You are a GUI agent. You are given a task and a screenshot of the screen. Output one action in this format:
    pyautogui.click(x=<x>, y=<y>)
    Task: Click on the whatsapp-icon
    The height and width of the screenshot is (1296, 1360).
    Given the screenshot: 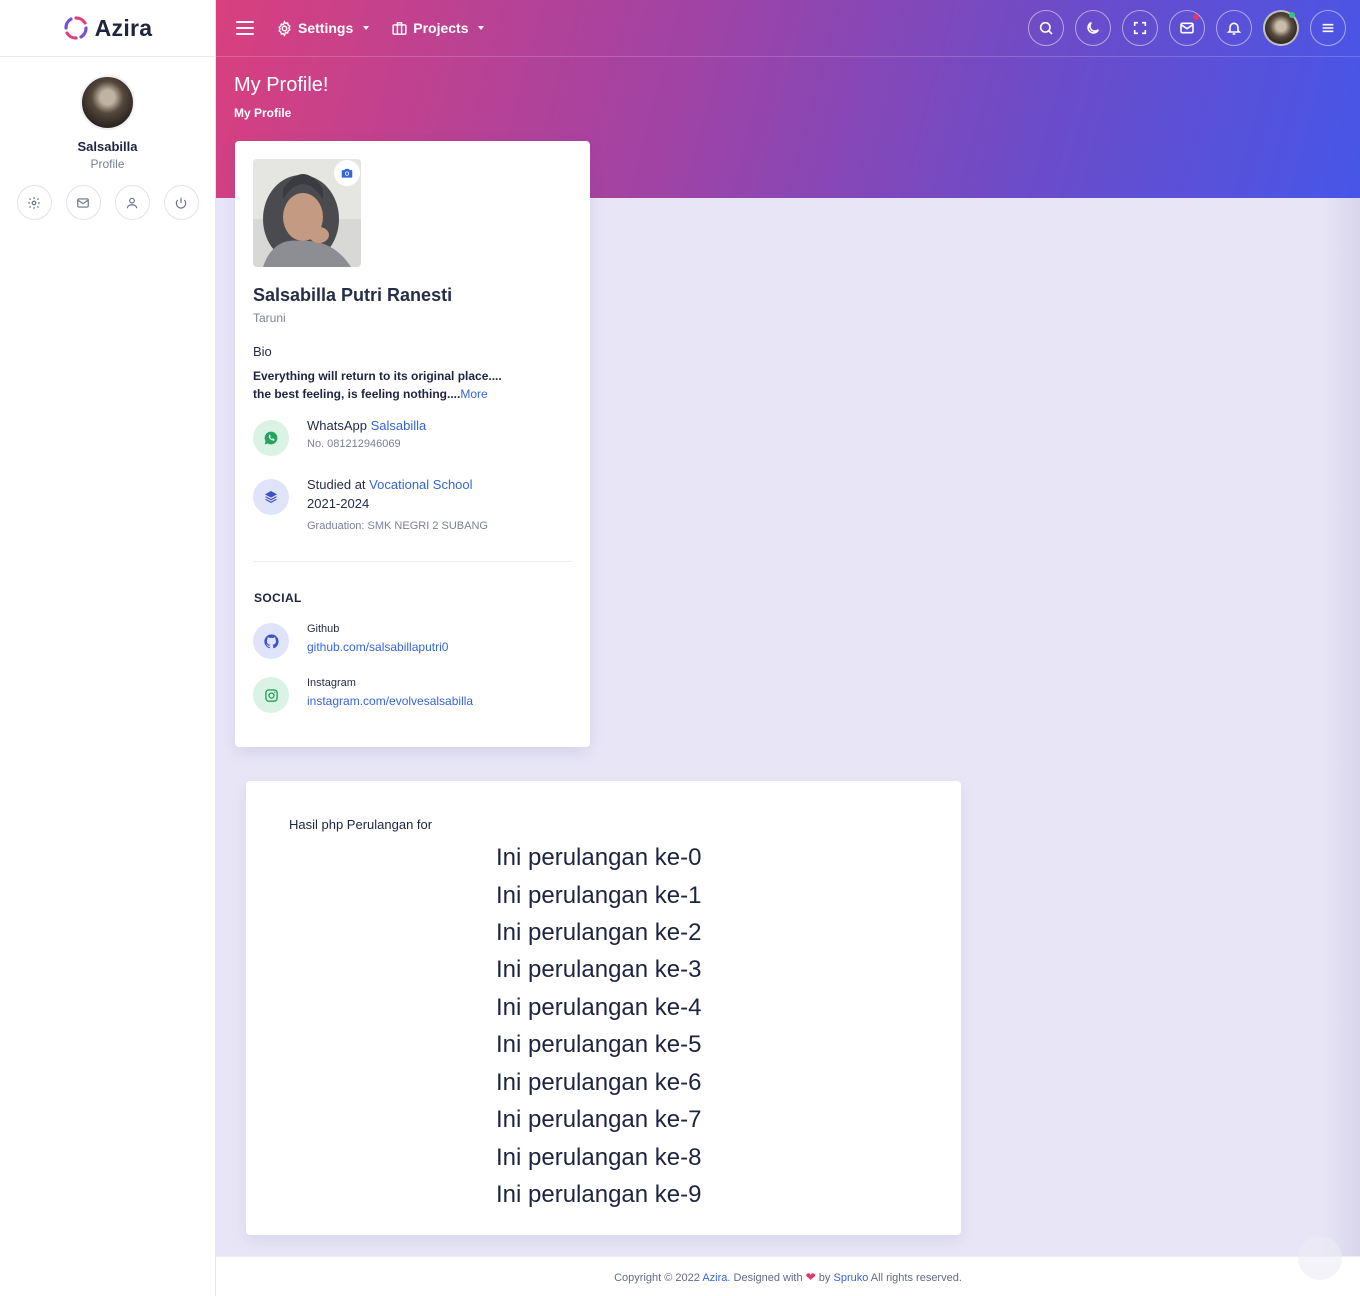 What is the action you would take?
    pyautogui.click(x=271, y=438)
    